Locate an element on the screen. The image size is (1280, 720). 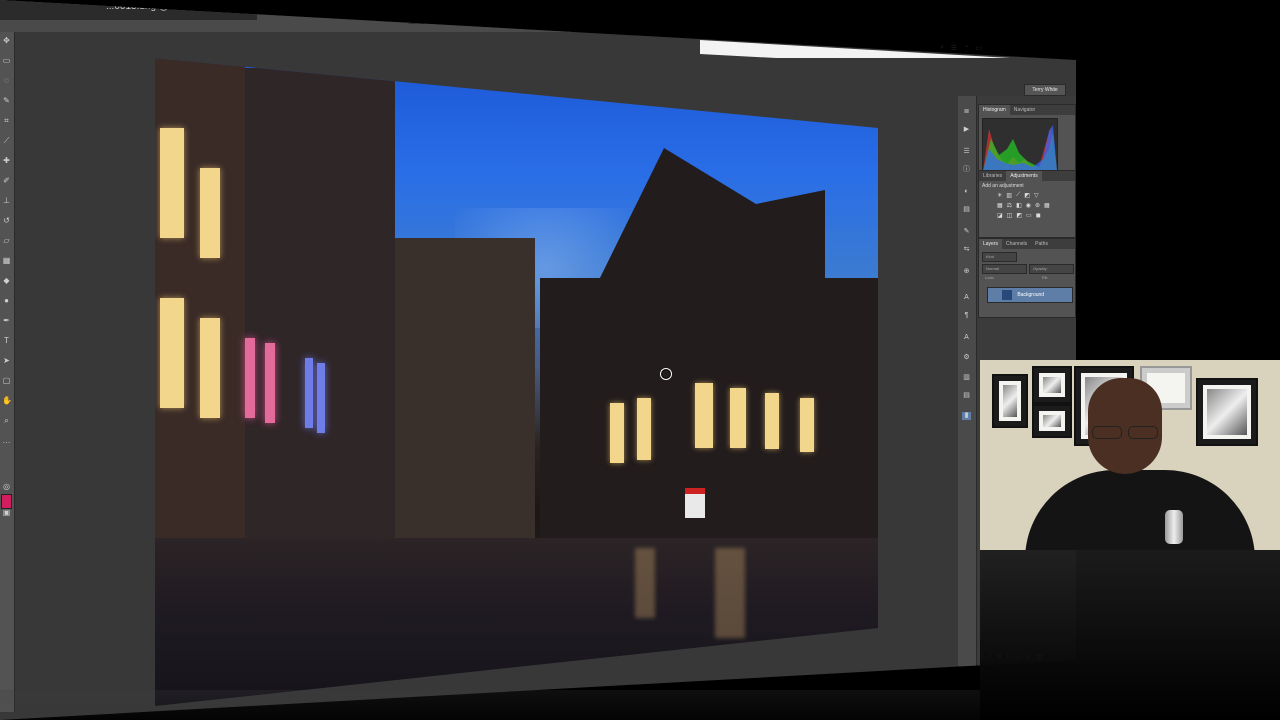
tab-paths: Paths is located at coordinates (1041, 244).